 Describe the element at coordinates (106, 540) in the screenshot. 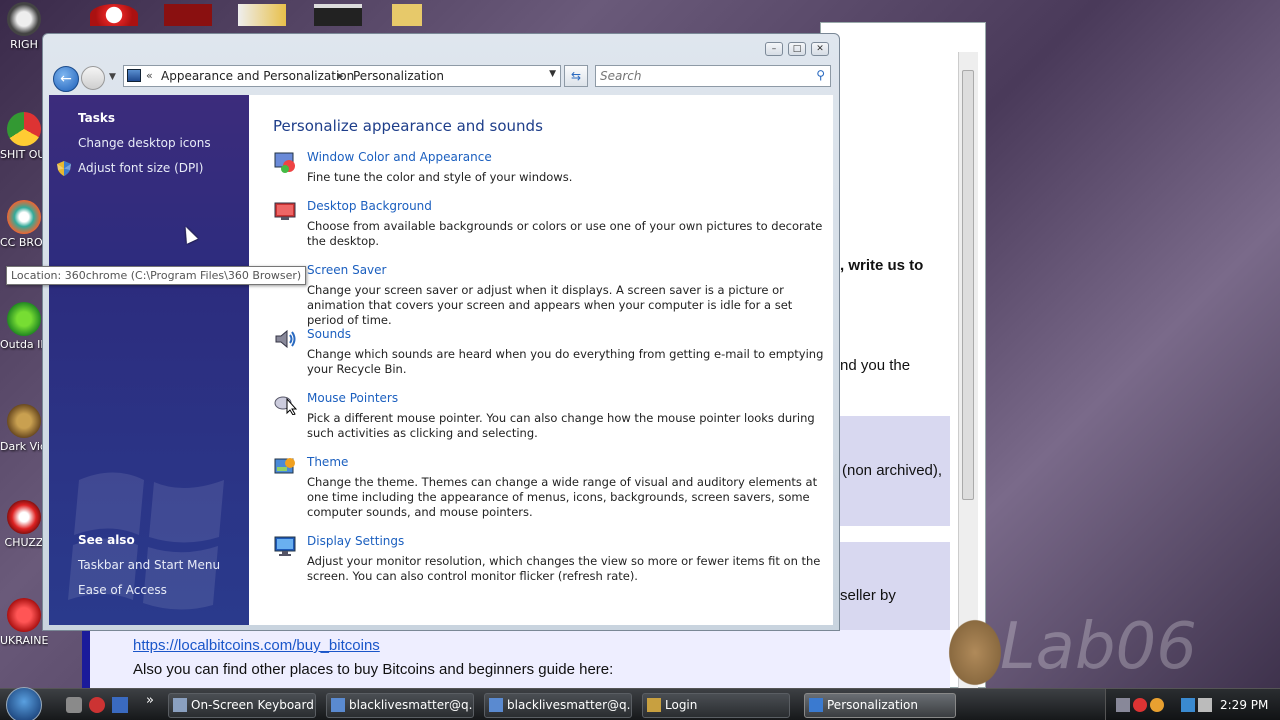

I see `see-also-heading: See also` at that location.